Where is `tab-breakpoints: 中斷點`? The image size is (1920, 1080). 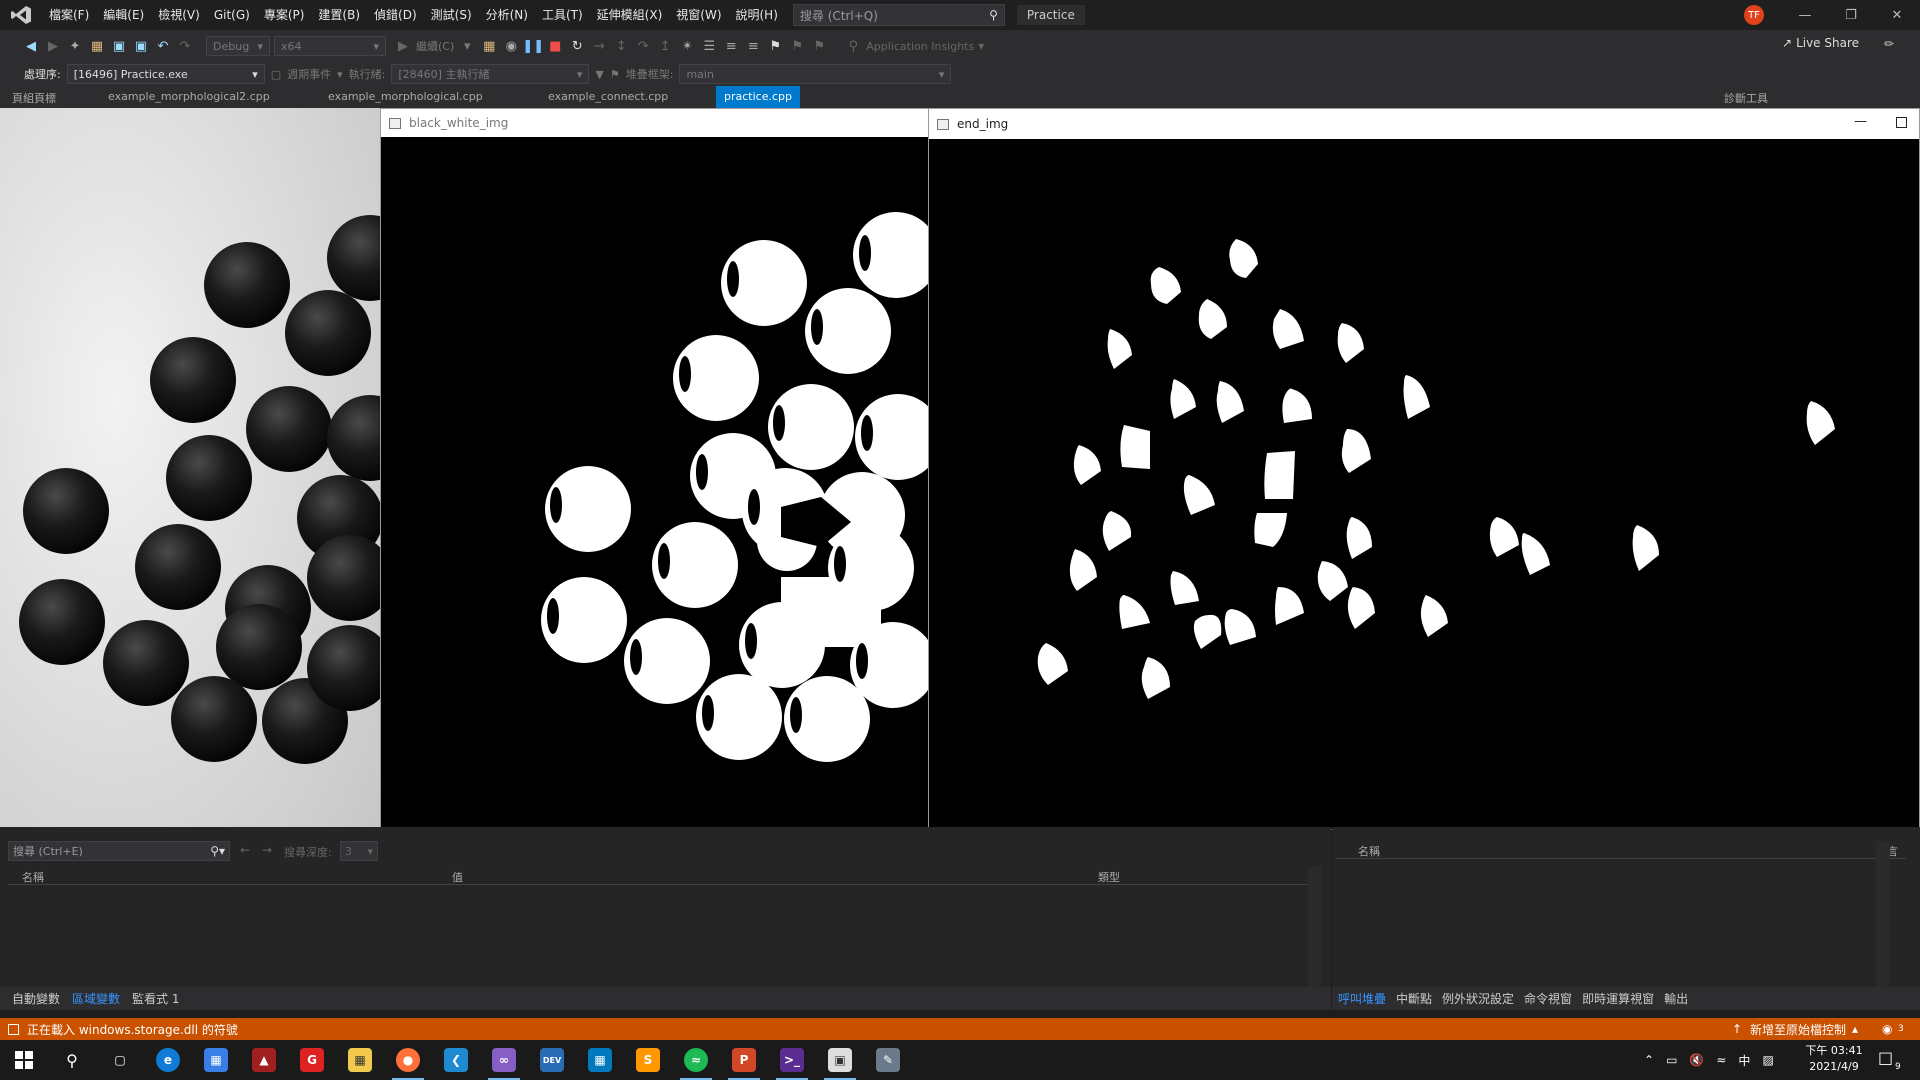
tab-breakpoints: 中斷點 is located at coordinates (1414, 998).